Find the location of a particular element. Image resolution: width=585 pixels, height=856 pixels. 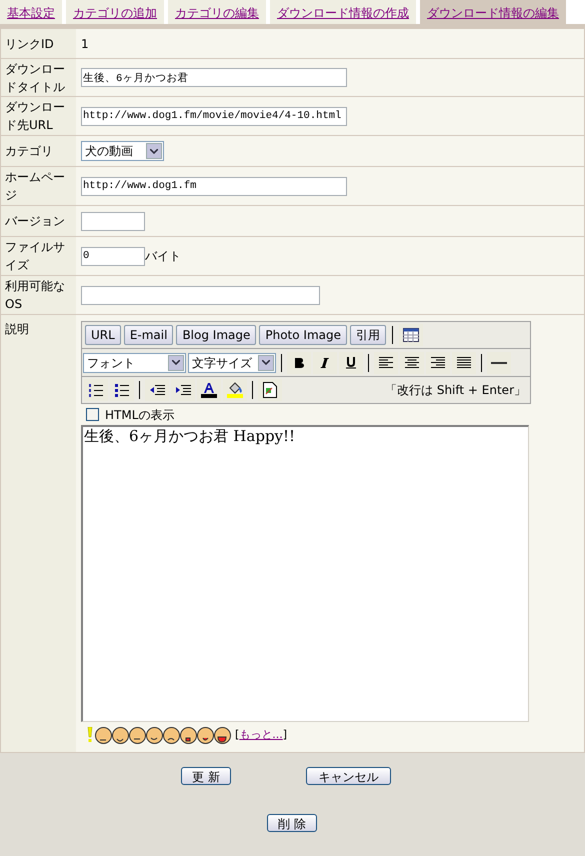

checkbox is located at coordinates (92, 414).